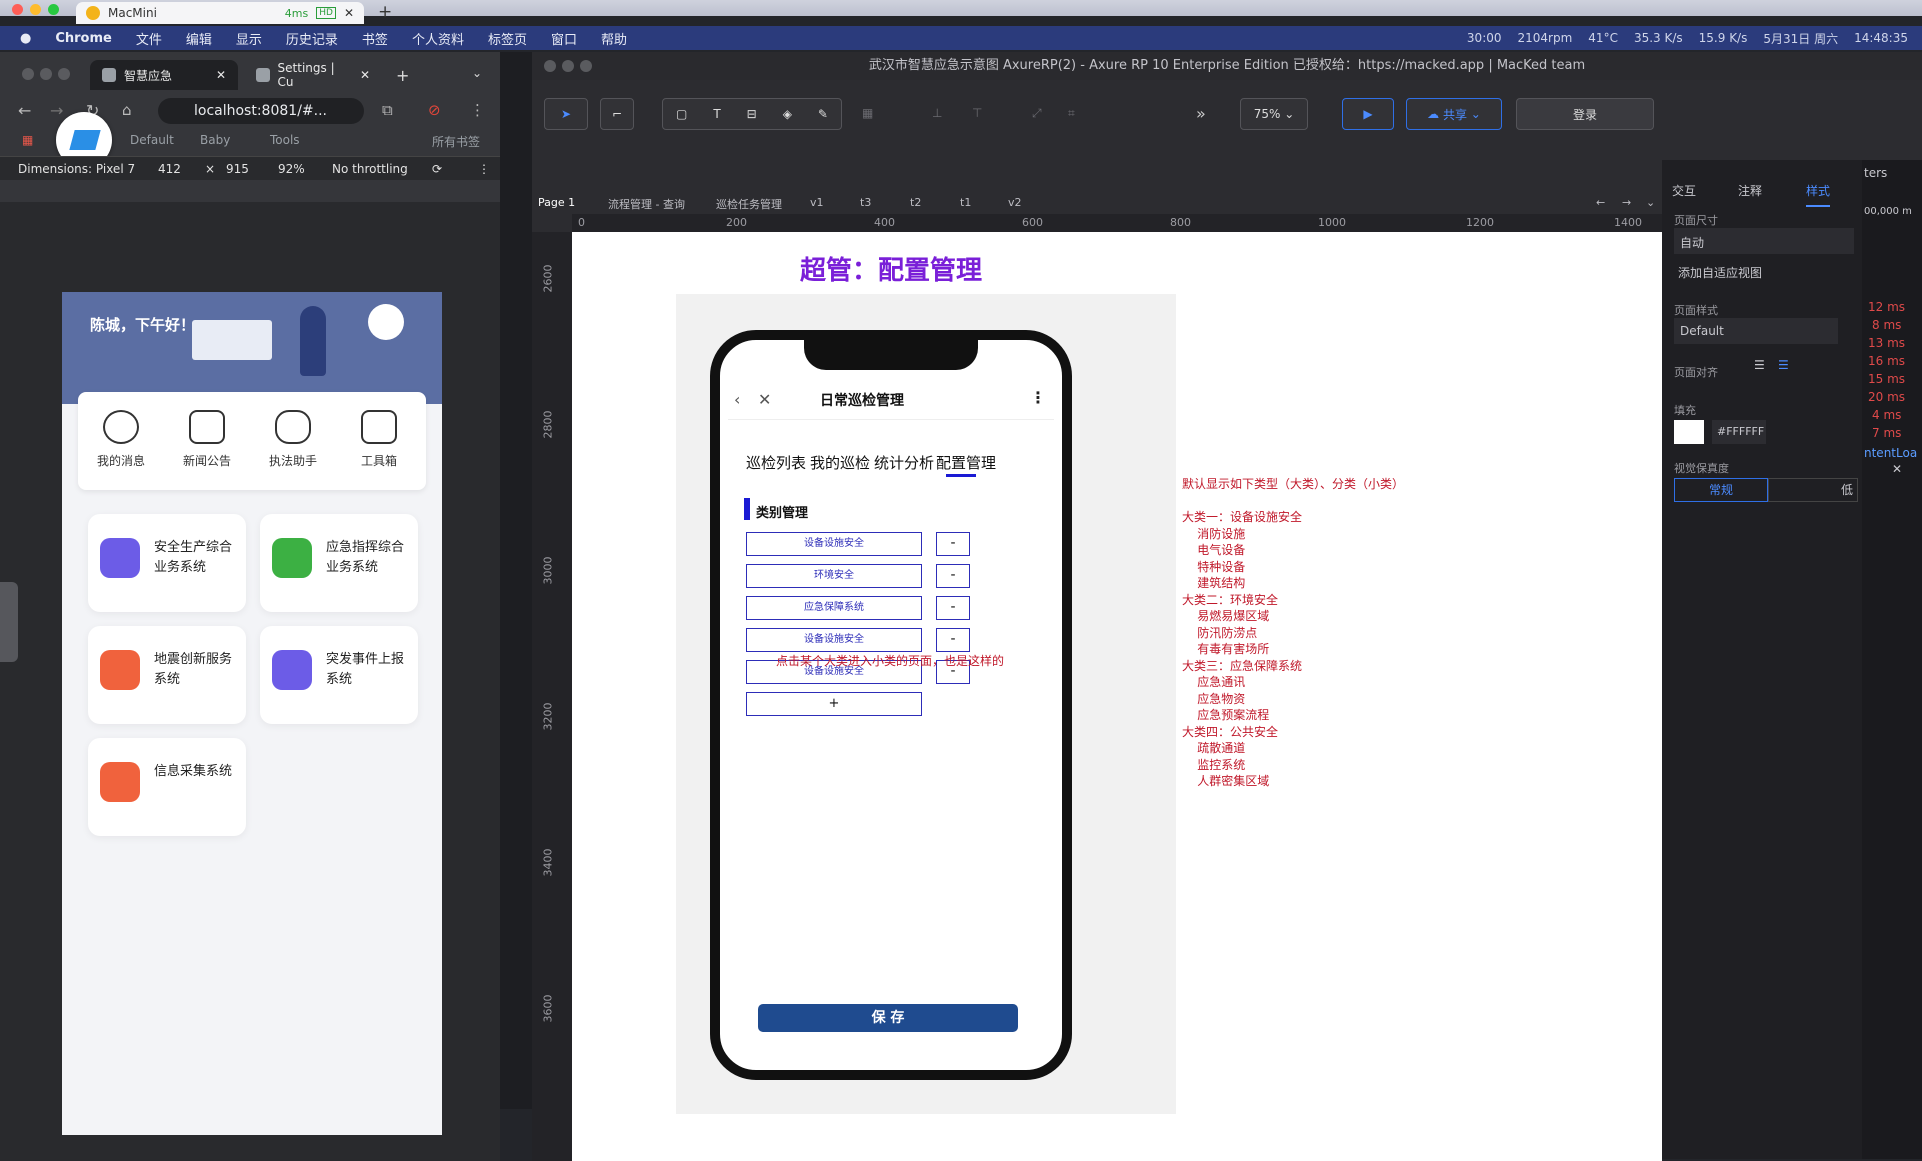 The width and height of the screenshot is (1922, 1161). Describe the element at coordinates (207, 439) in the screenshot. I see `quick-entry-news: 新闻公告` at that location.